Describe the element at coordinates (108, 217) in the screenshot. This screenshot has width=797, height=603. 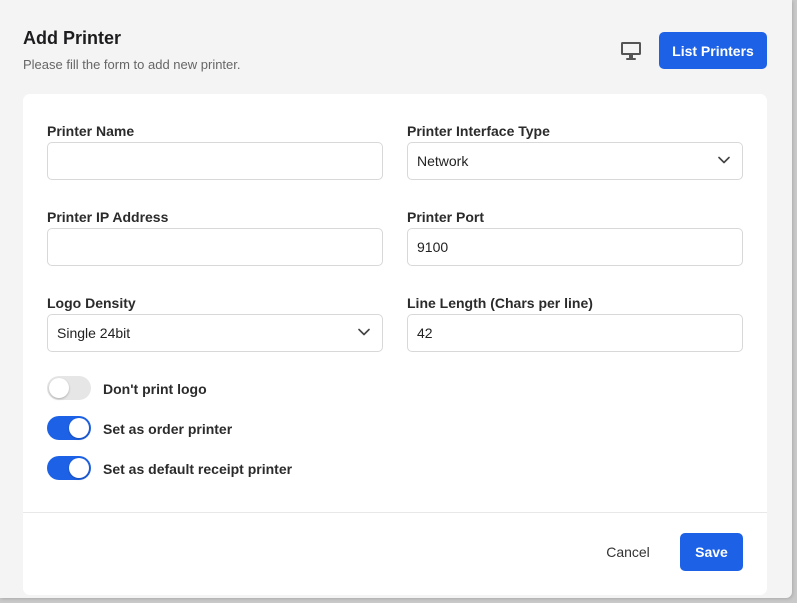
I see `ip-address-label: Printer IP Address` at that location.